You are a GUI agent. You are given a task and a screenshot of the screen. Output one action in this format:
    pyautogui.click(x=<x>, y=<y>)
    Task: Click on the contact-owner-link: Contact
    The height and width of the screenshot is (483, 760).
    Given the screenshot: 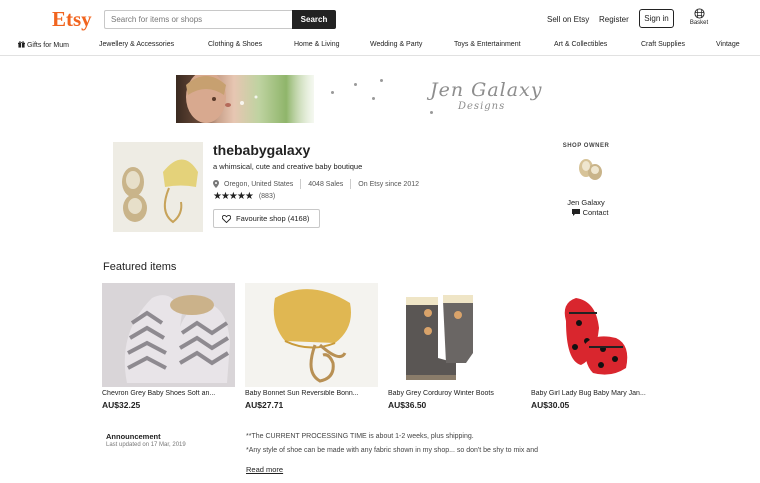 What is the action you would take?
    pyautogui.click(x=590, y=212)
    